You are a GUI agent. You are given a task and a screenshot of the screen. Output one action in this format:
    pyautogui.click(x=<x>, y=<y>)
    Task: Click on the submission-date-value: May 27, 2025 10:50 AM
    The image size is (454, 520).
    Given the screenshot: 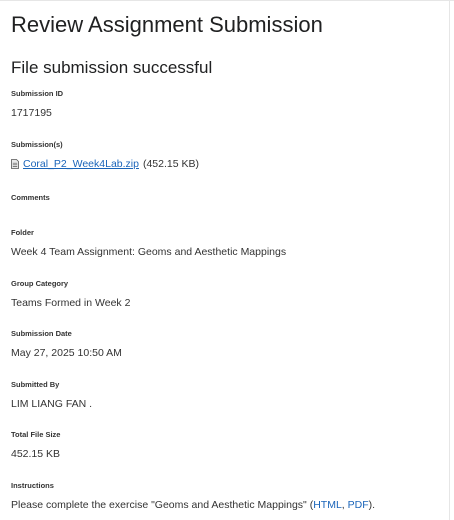 What is the action you would take?
    pyautogui.click(x=66, y=353)
    